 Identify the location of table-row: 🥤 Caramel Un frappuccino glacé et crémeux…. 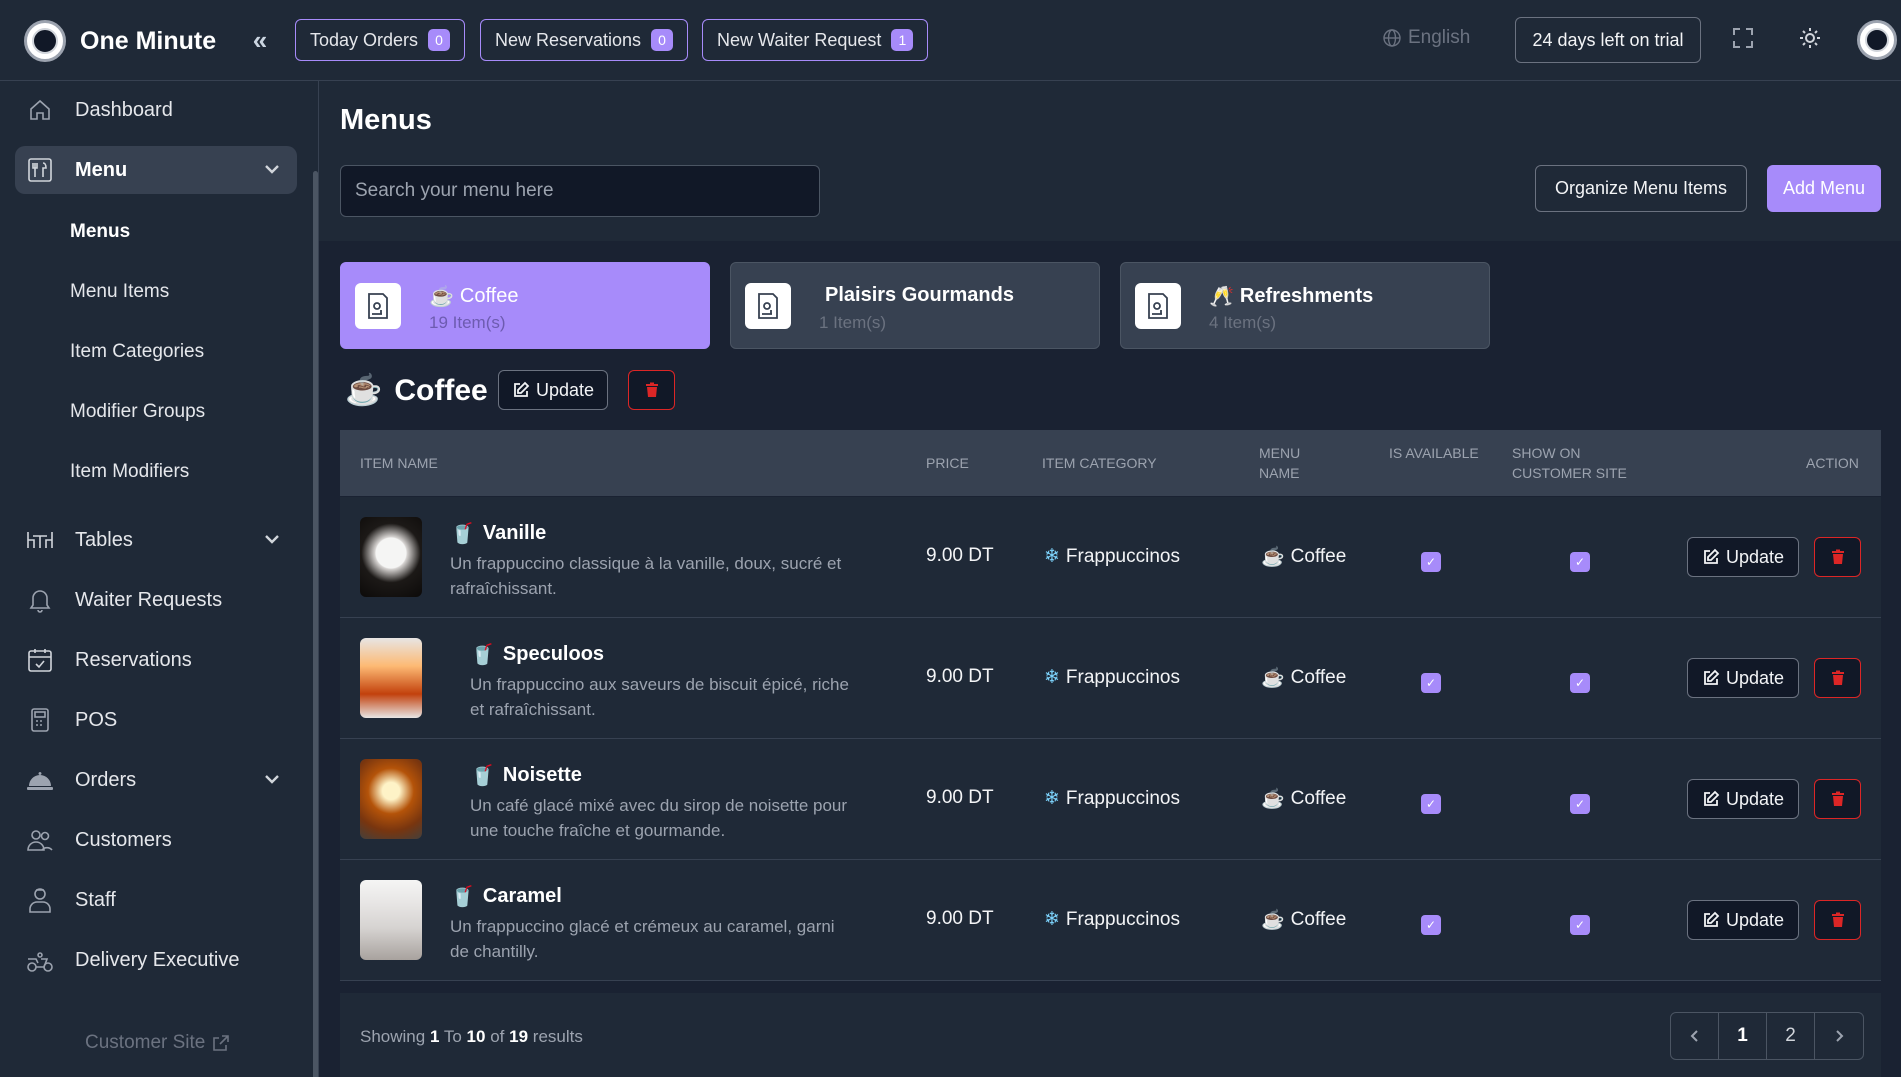
(1110, 920).